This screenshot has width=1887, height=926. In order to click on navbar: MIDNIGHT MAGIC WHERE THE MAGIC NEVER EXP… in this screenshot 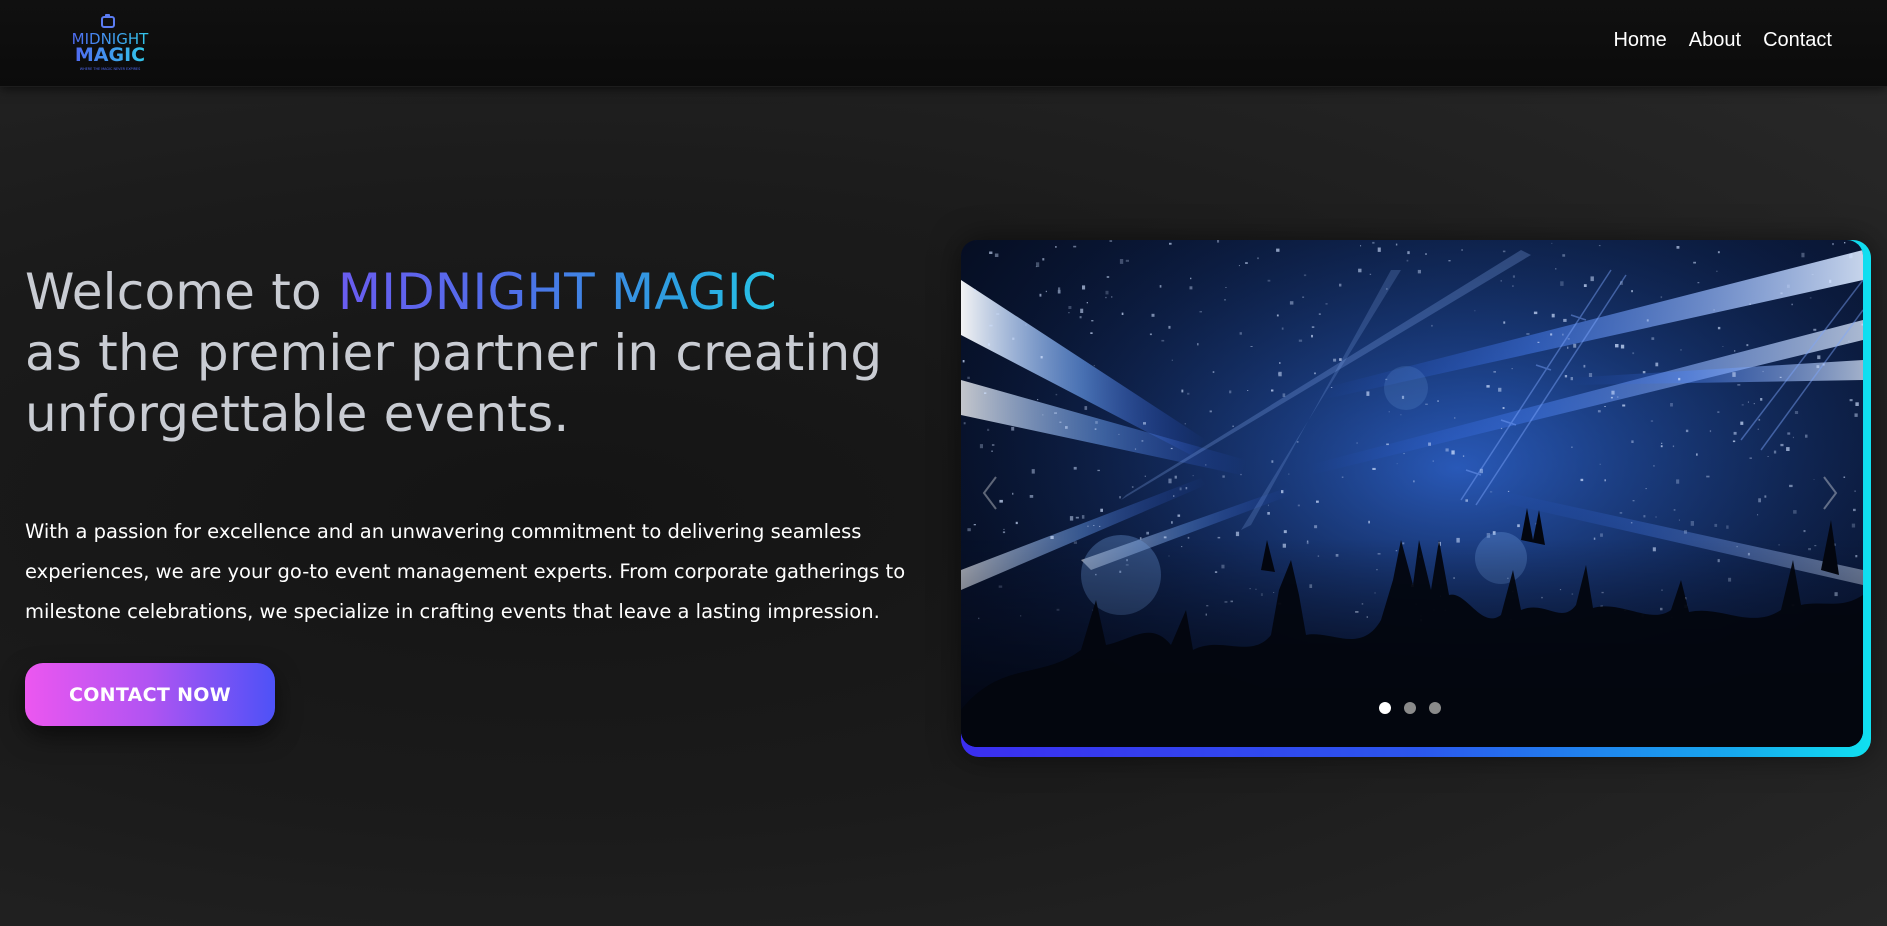, I will do `click(943, 43)`.